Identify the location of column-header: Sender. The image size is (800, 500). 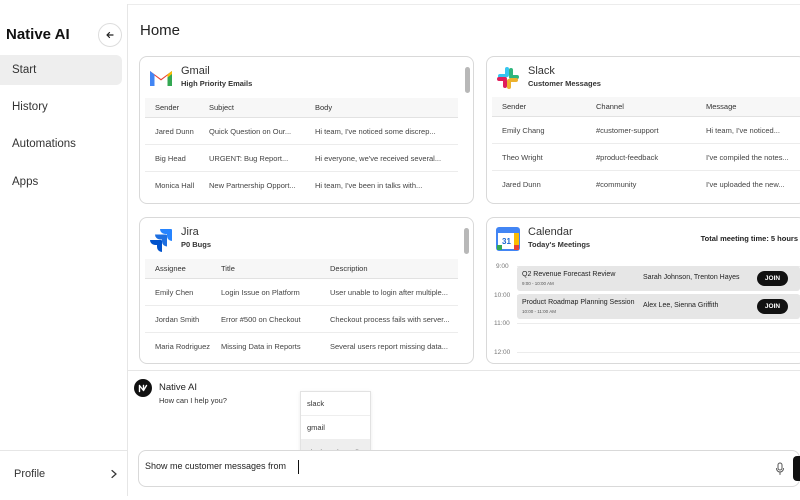
(167, 107).